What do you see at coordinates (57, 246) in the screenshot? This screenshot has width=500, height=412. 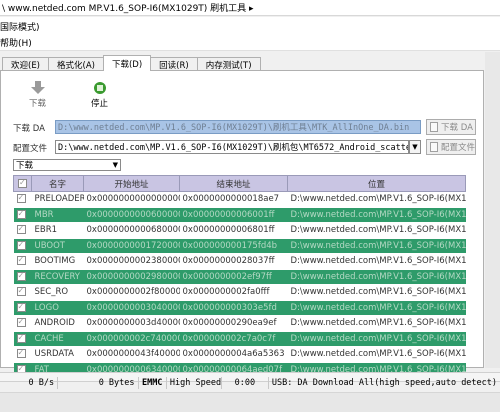 I see `partition-name: UBOOT` at bounding box center [57, 246].